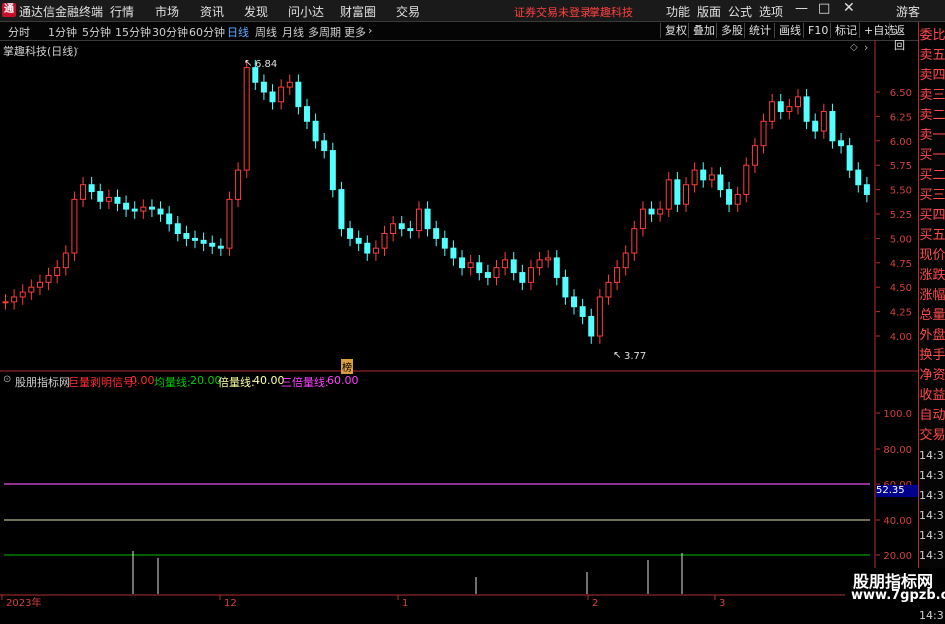  I want to click on side-panel-item: 现价, so click(932, 256).